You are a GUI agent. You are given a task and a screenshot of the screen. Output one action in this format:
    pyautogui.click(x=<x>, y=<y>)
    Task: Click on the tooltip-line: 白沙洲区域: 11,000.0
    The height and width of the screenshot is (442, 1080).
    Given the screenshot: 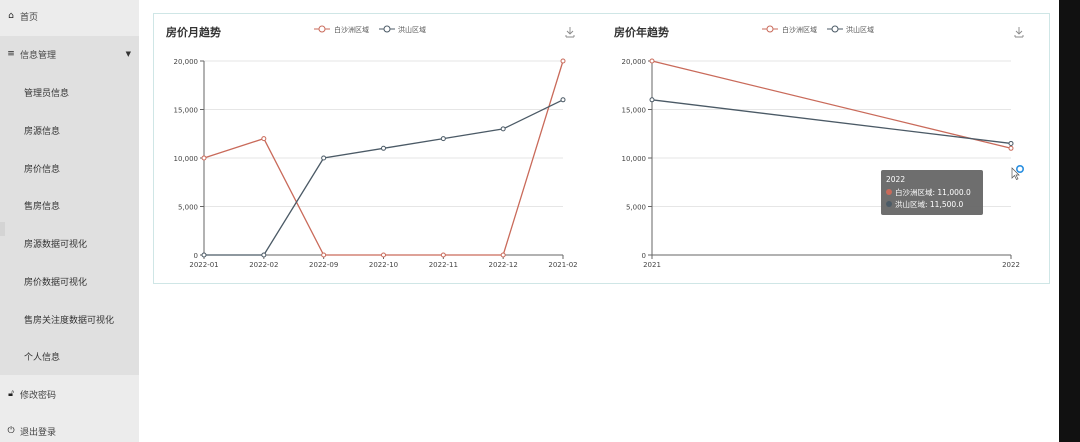 What is the action you would take?
    pyautogui.click(x=933, y=192)
    